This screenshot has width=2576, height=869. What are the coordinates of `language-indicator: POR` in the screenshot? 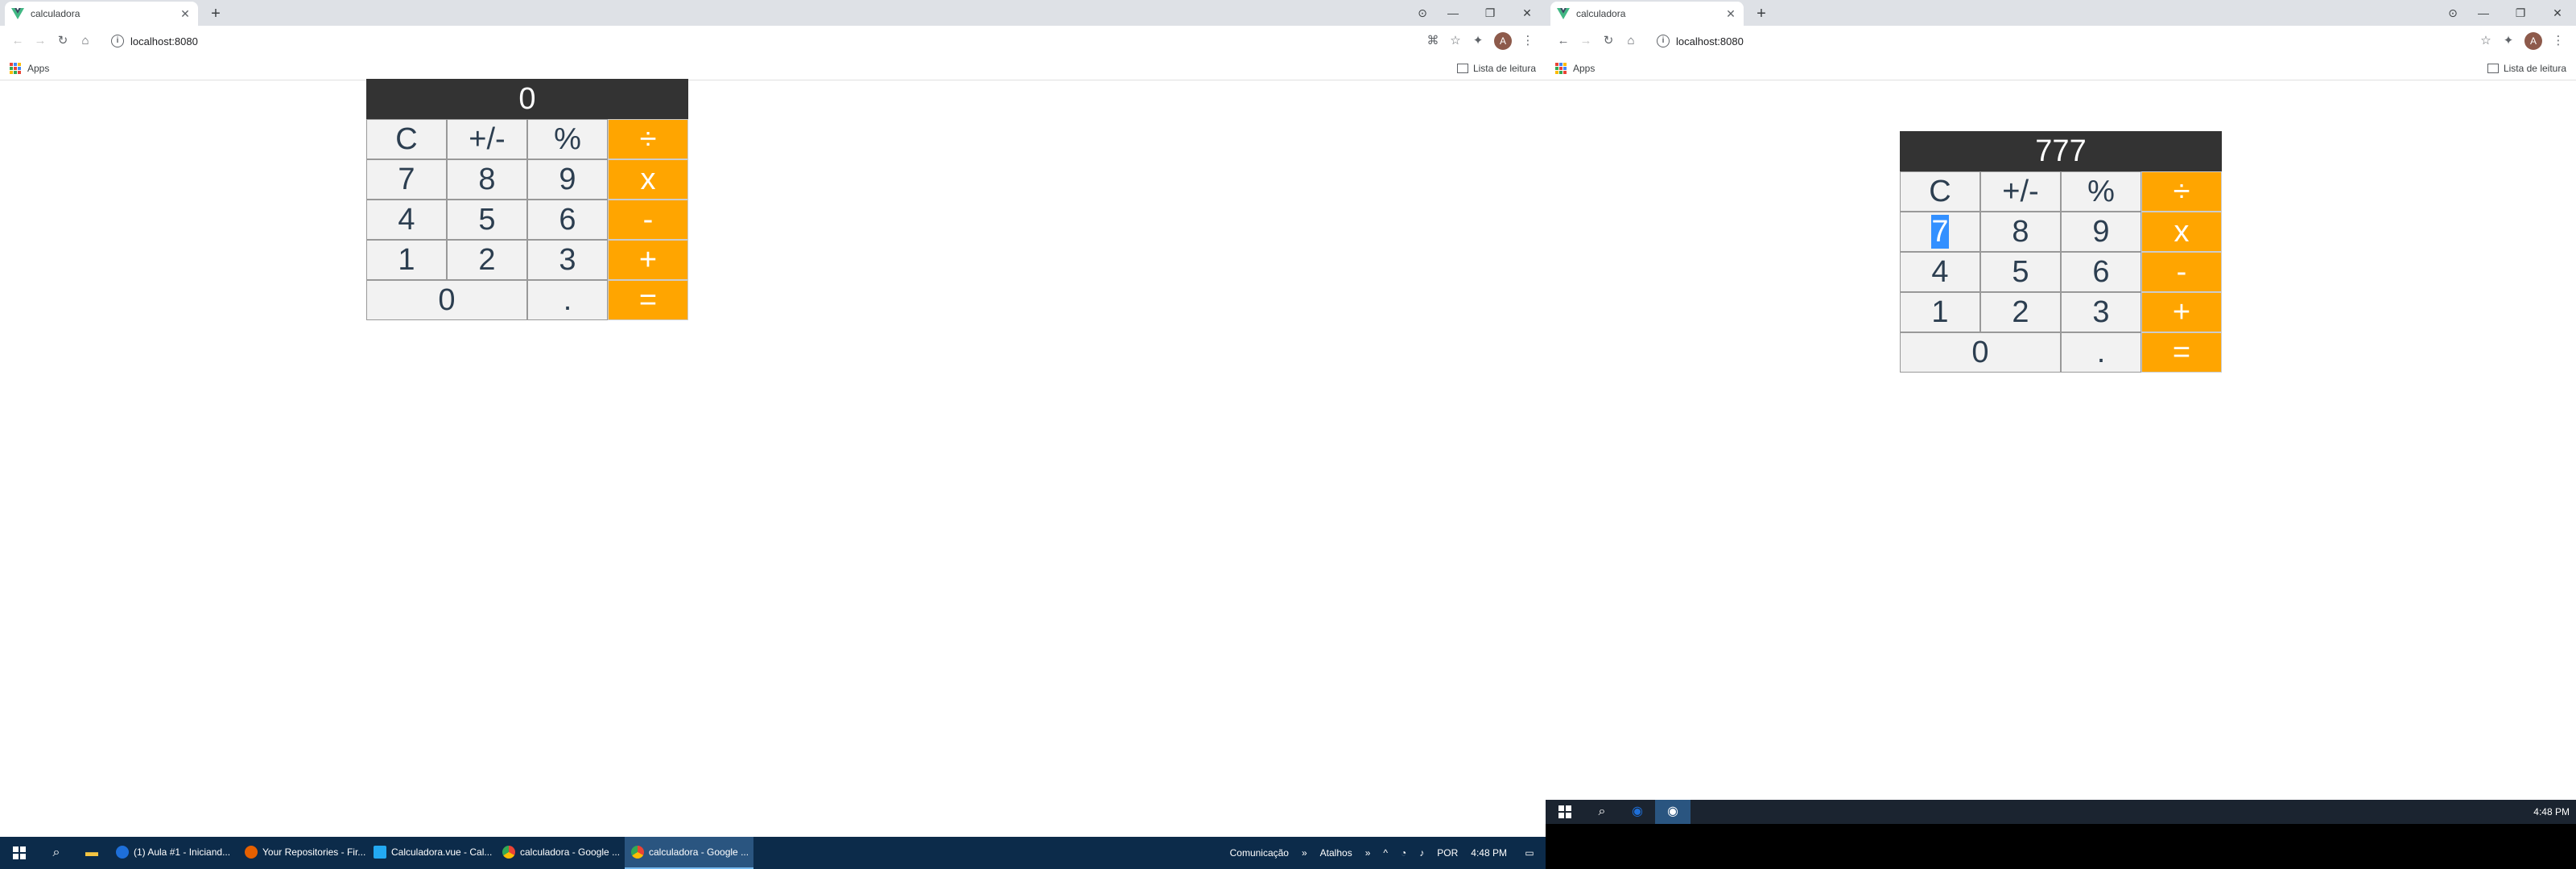 It's located at (1447, 853).